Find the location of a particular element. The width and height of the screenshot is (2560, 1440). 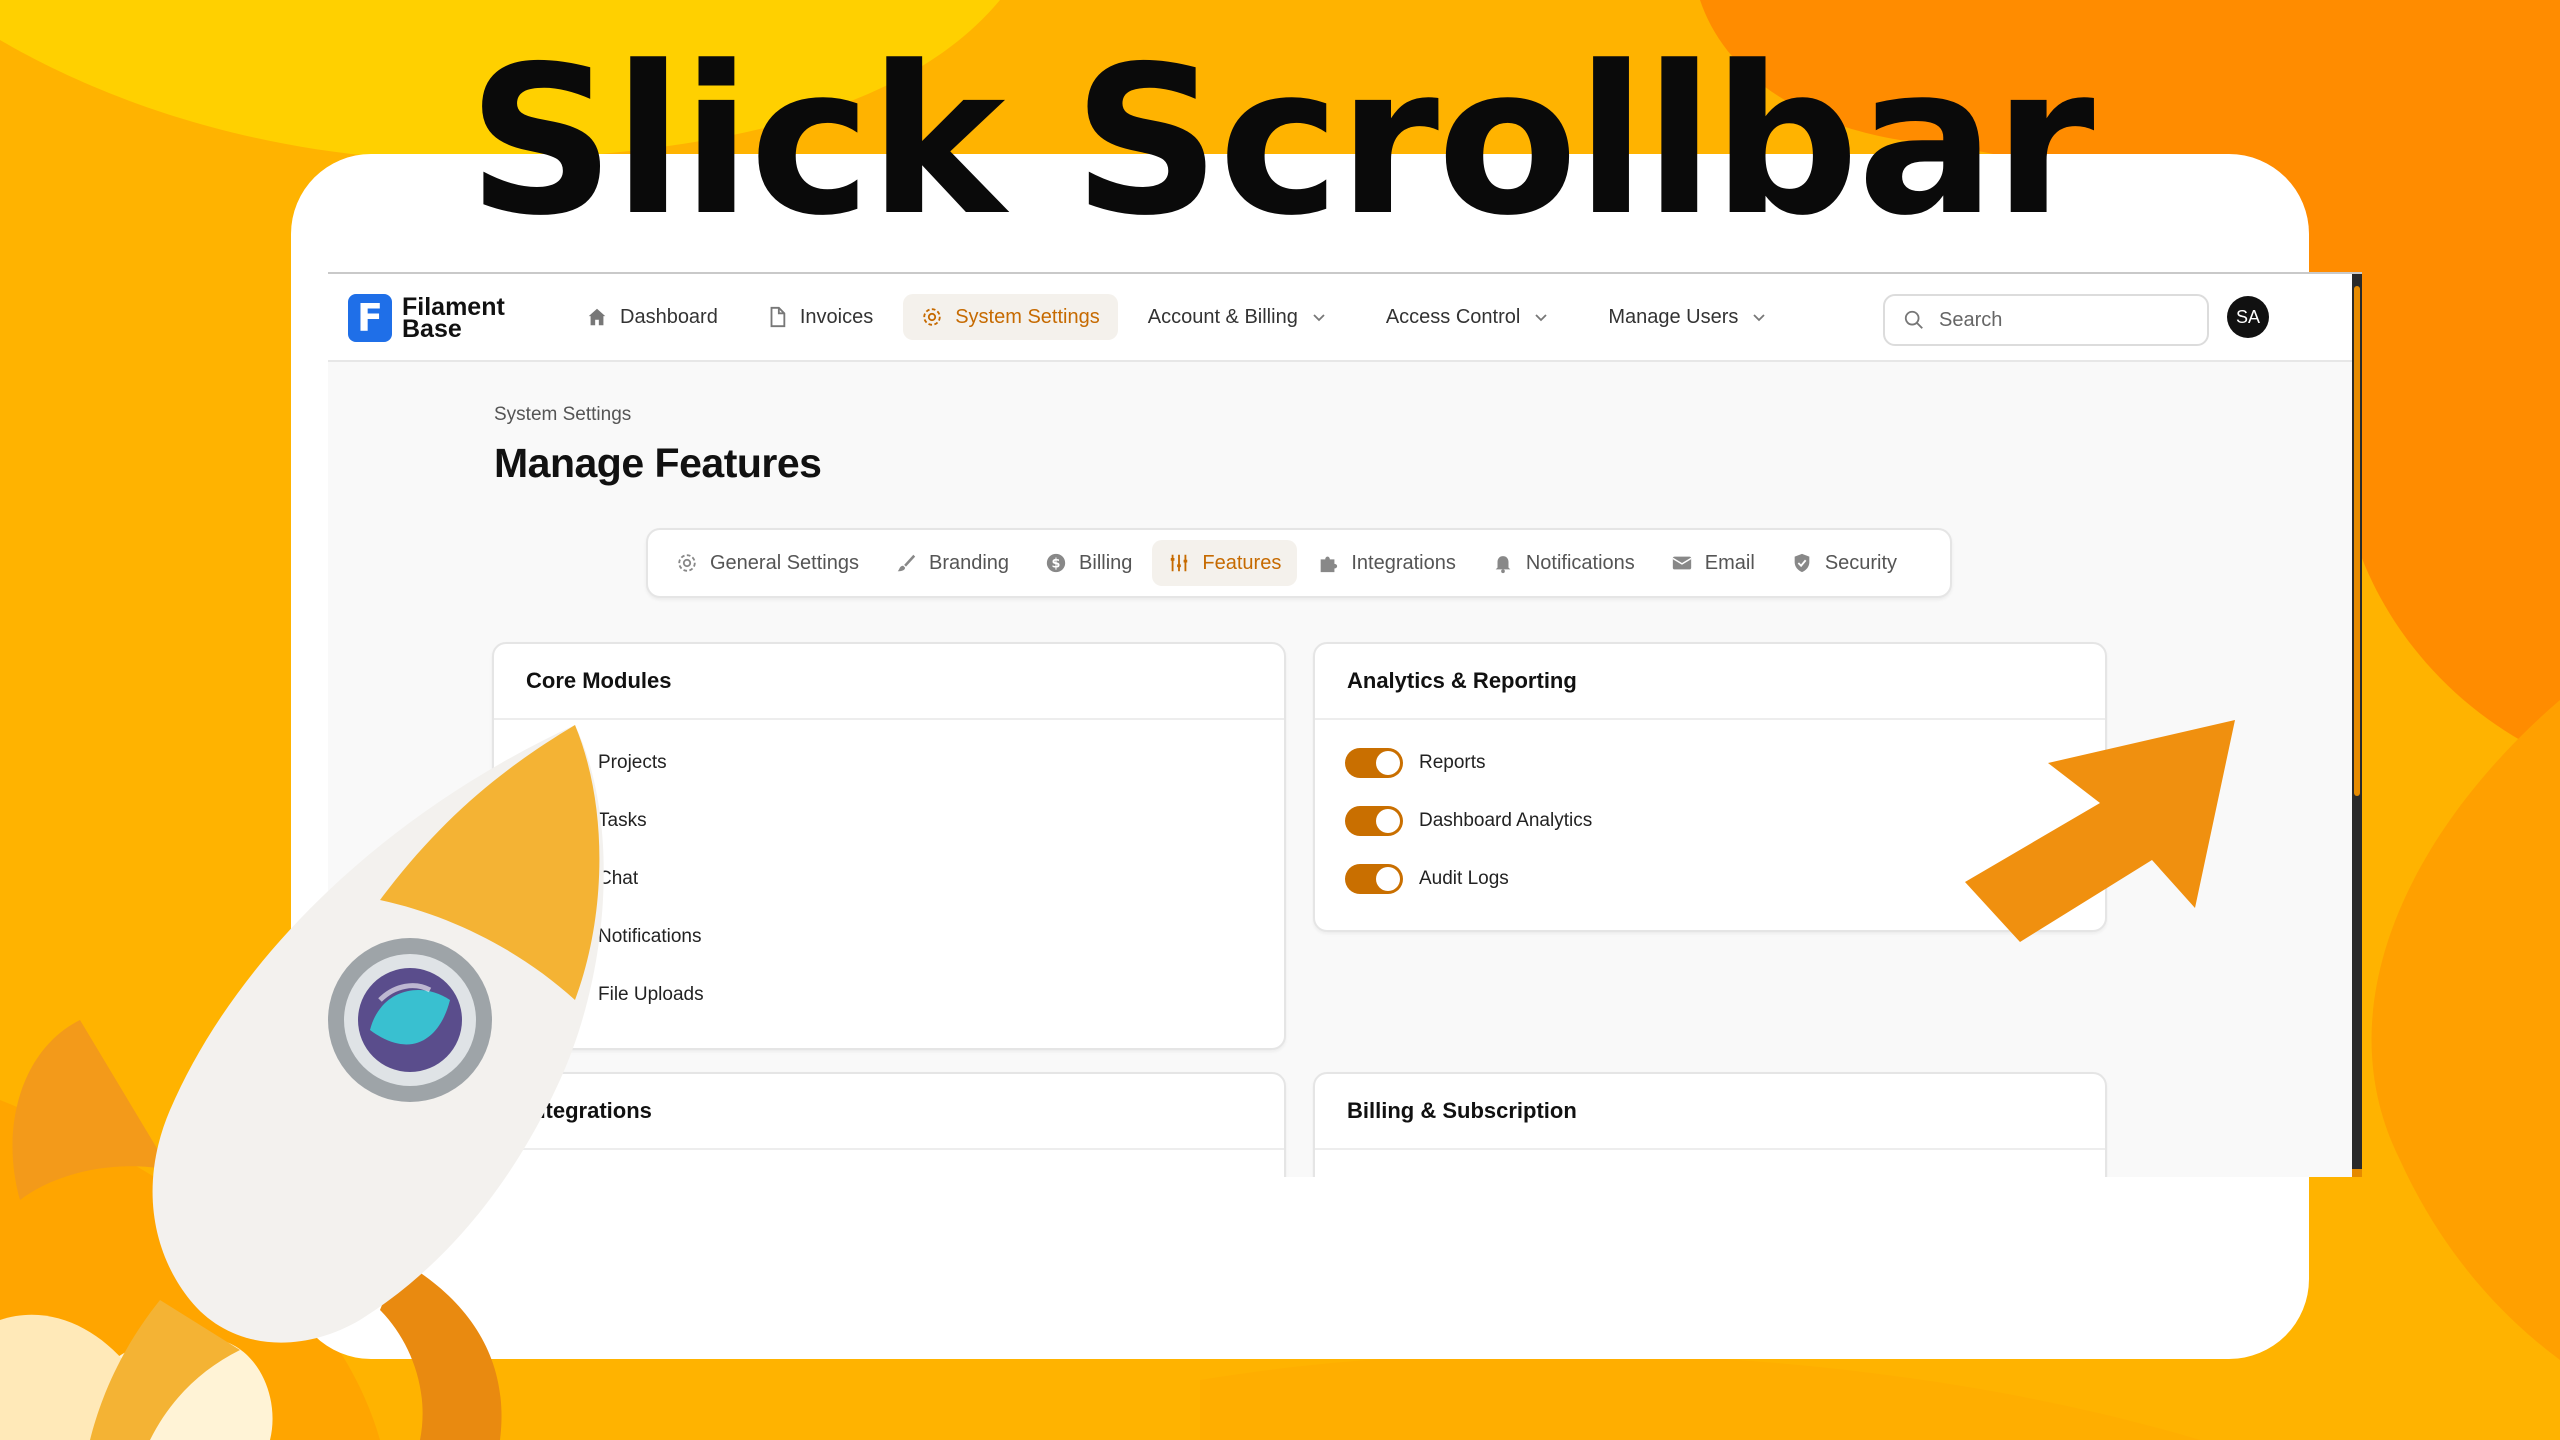

nav-access-control-label: Access Control is located at coordinates (1453, 316).